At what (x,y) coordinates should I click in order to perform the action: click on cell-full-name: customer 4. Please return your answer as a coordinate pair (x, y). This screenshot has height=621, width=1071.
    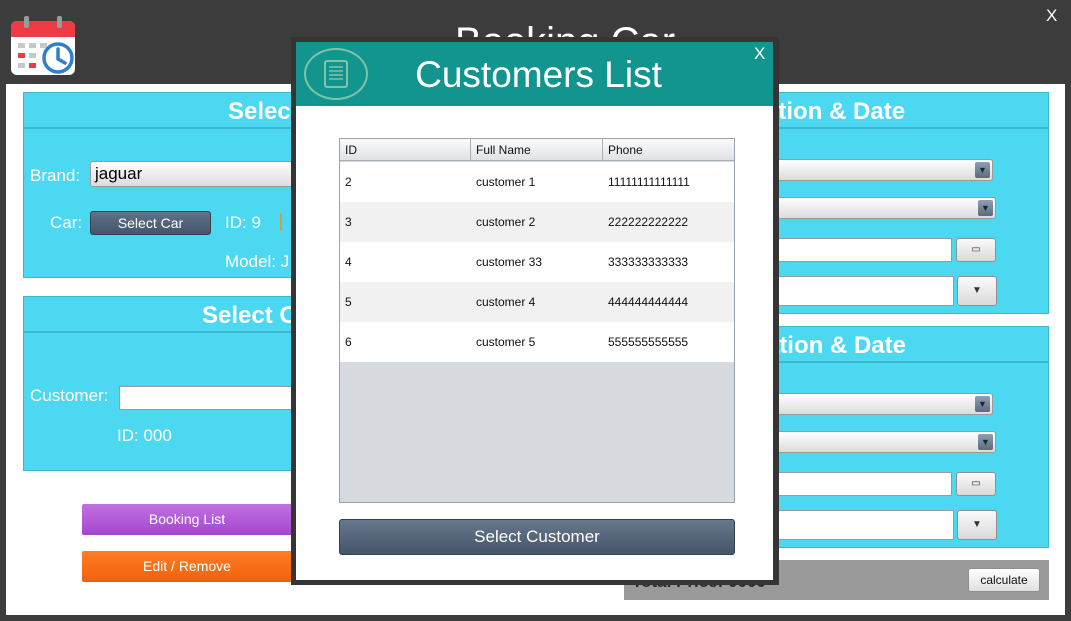
    Looking at the image, I should click on (506, 302).